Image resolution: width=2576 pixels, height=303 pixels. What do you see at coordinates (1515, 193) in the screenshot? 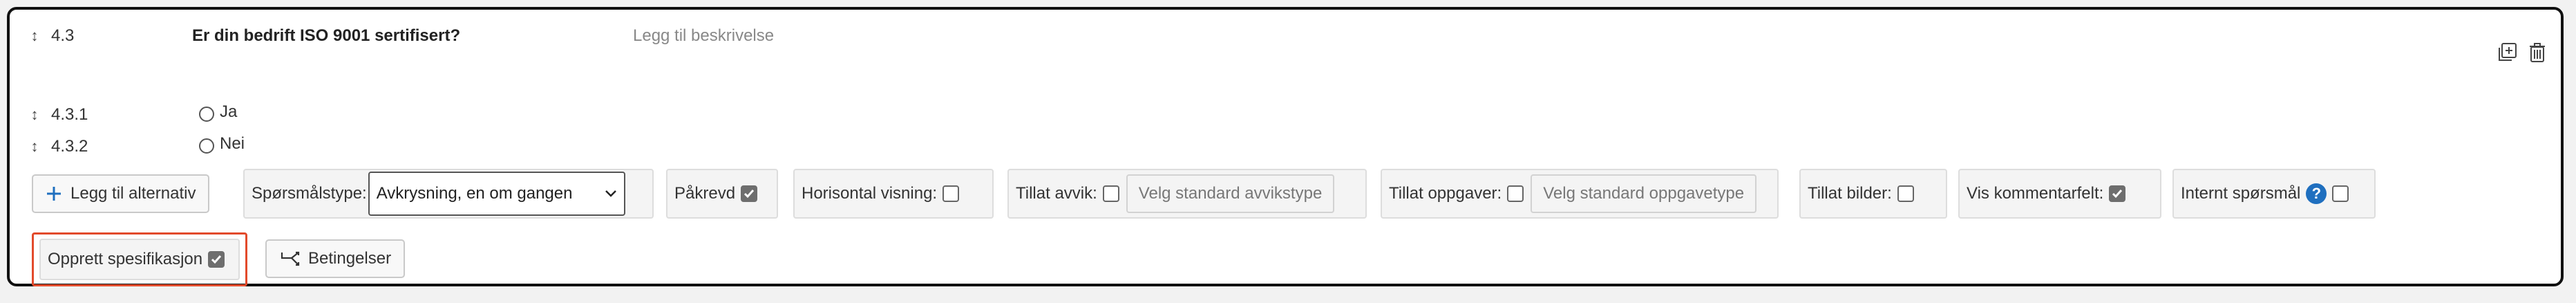
I see `tasks-checkbox` at bounding box center [1515, 193].